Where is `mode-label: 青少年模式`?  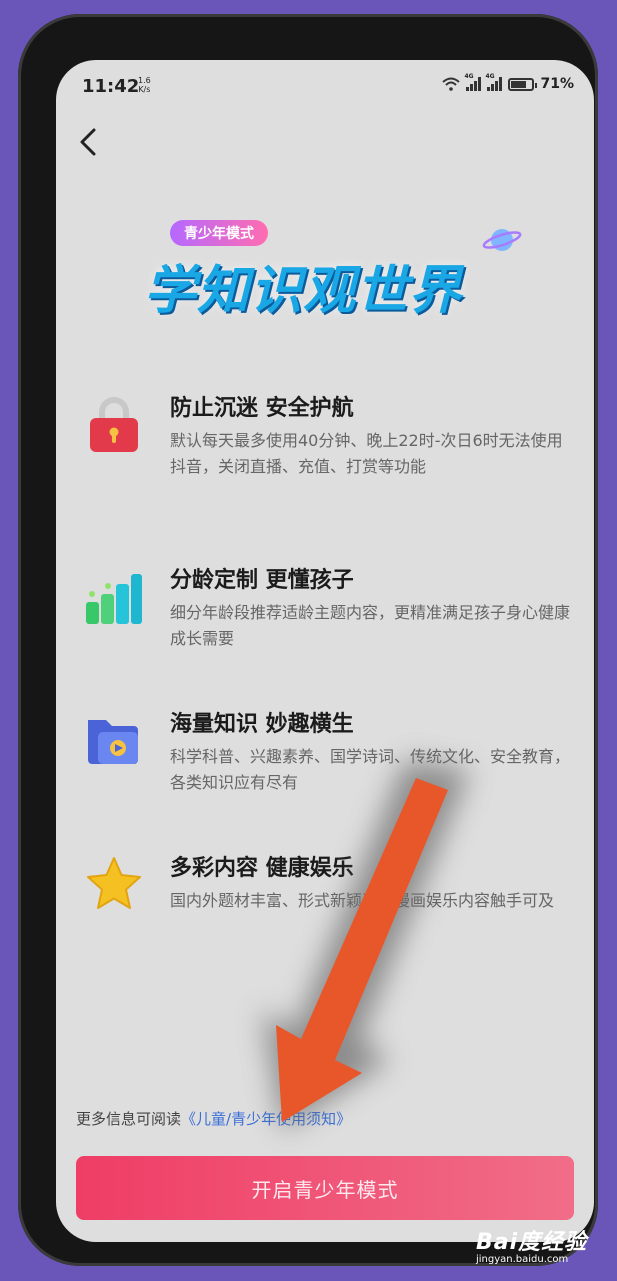 mode-label: 青少年模式 is located at coordinates (219, 233).